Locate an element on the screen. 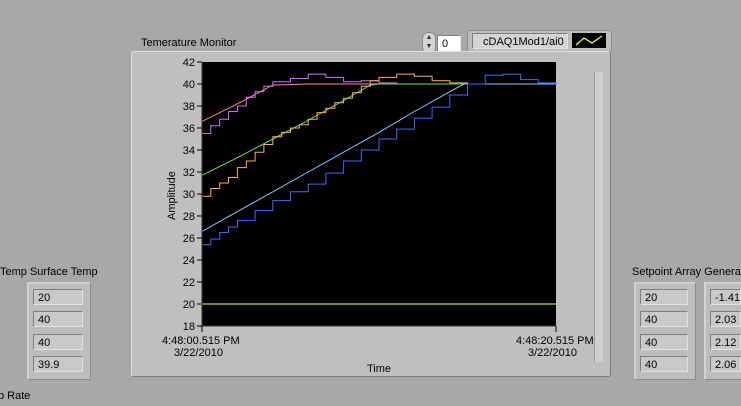 This screenshot has height=406, width=741. y-tick-label-11: 40 is located at coordinates (189, 85).